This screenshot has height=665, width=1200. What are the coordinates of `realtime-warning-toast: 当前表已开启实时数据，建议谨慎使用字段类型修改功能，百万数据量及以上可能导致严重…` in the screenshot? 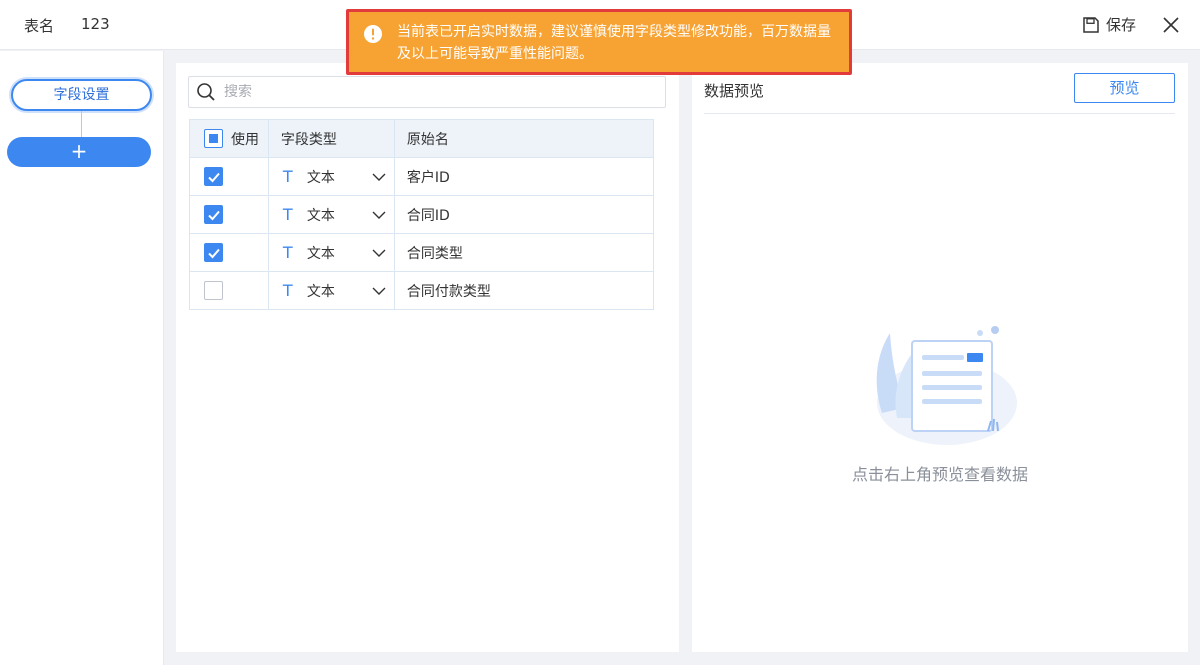 It's located at (599, 42).